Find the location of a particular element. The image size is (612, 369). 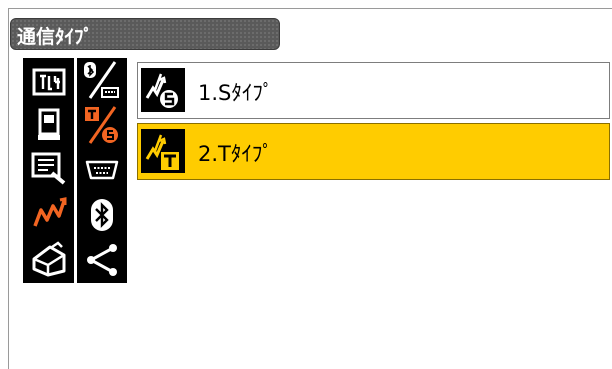

option-label: 1.Sﾀｲﾌﾟ is located at coordinates (236, 93).